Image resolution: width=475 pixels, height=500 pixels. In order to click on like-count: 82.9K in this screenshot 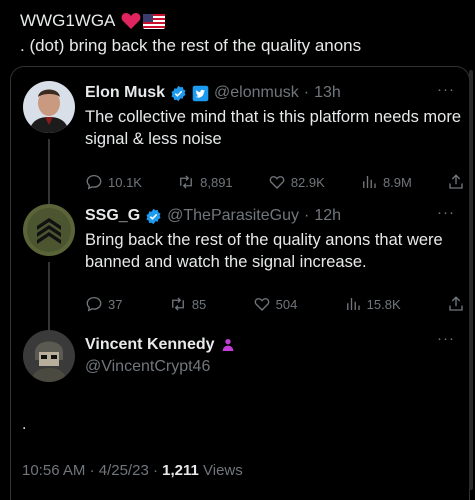, I will do `click(307, 182)`.